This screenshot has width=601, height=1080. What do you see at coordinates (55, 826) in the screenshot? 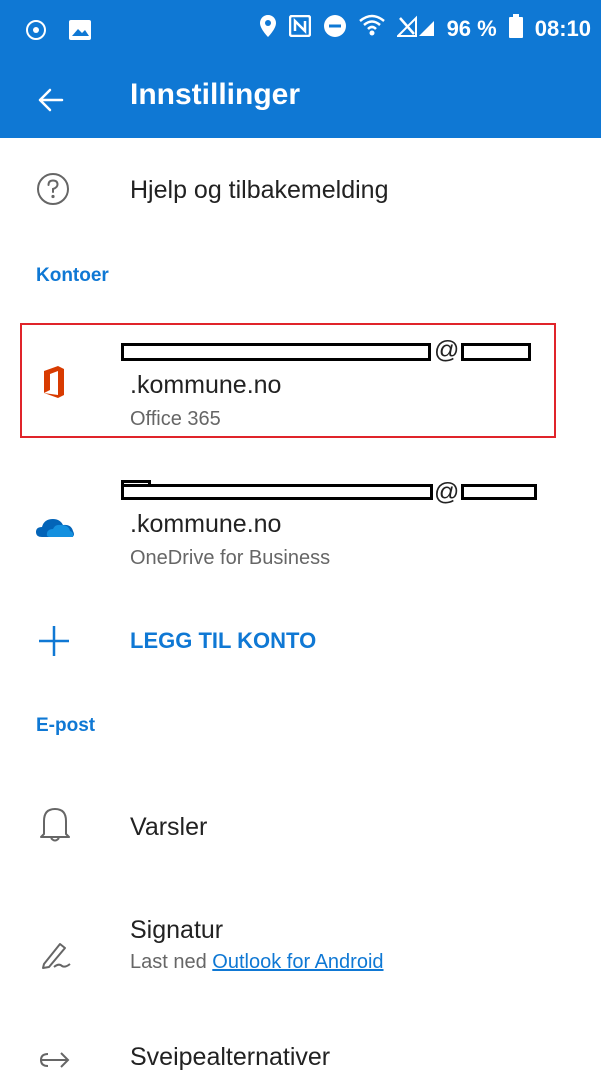
I see `bell-icon` at bounding box center [55, 826].